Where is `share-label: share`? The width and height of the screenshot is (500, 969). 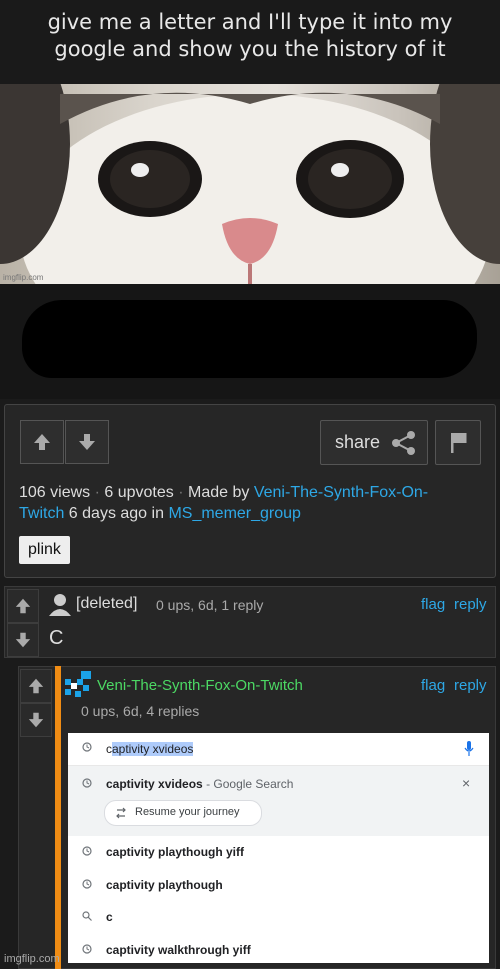
share-label: share is located at coordinates (358, 442).